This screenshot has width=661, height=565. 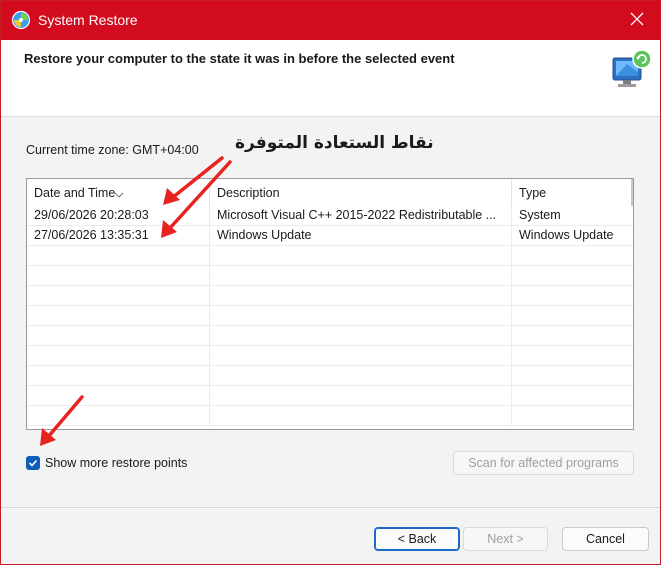 I want to click on close-icon, so click(x=637, y=20).